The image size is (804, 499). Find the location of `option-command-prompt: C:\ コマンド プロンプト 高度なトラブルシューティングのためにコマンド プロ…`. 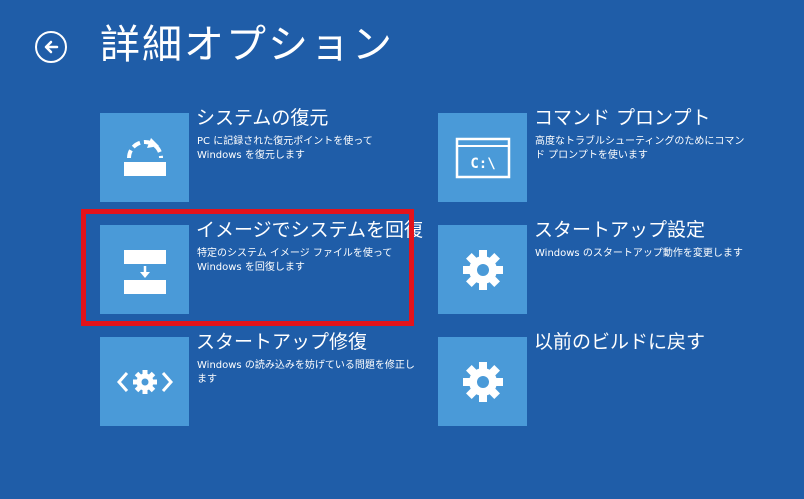

option-command-prompt: C:\ コマンド プロンプト 高度なトラブルシューティングのためにコマンド プロ… is located at coordinates (598, 157).